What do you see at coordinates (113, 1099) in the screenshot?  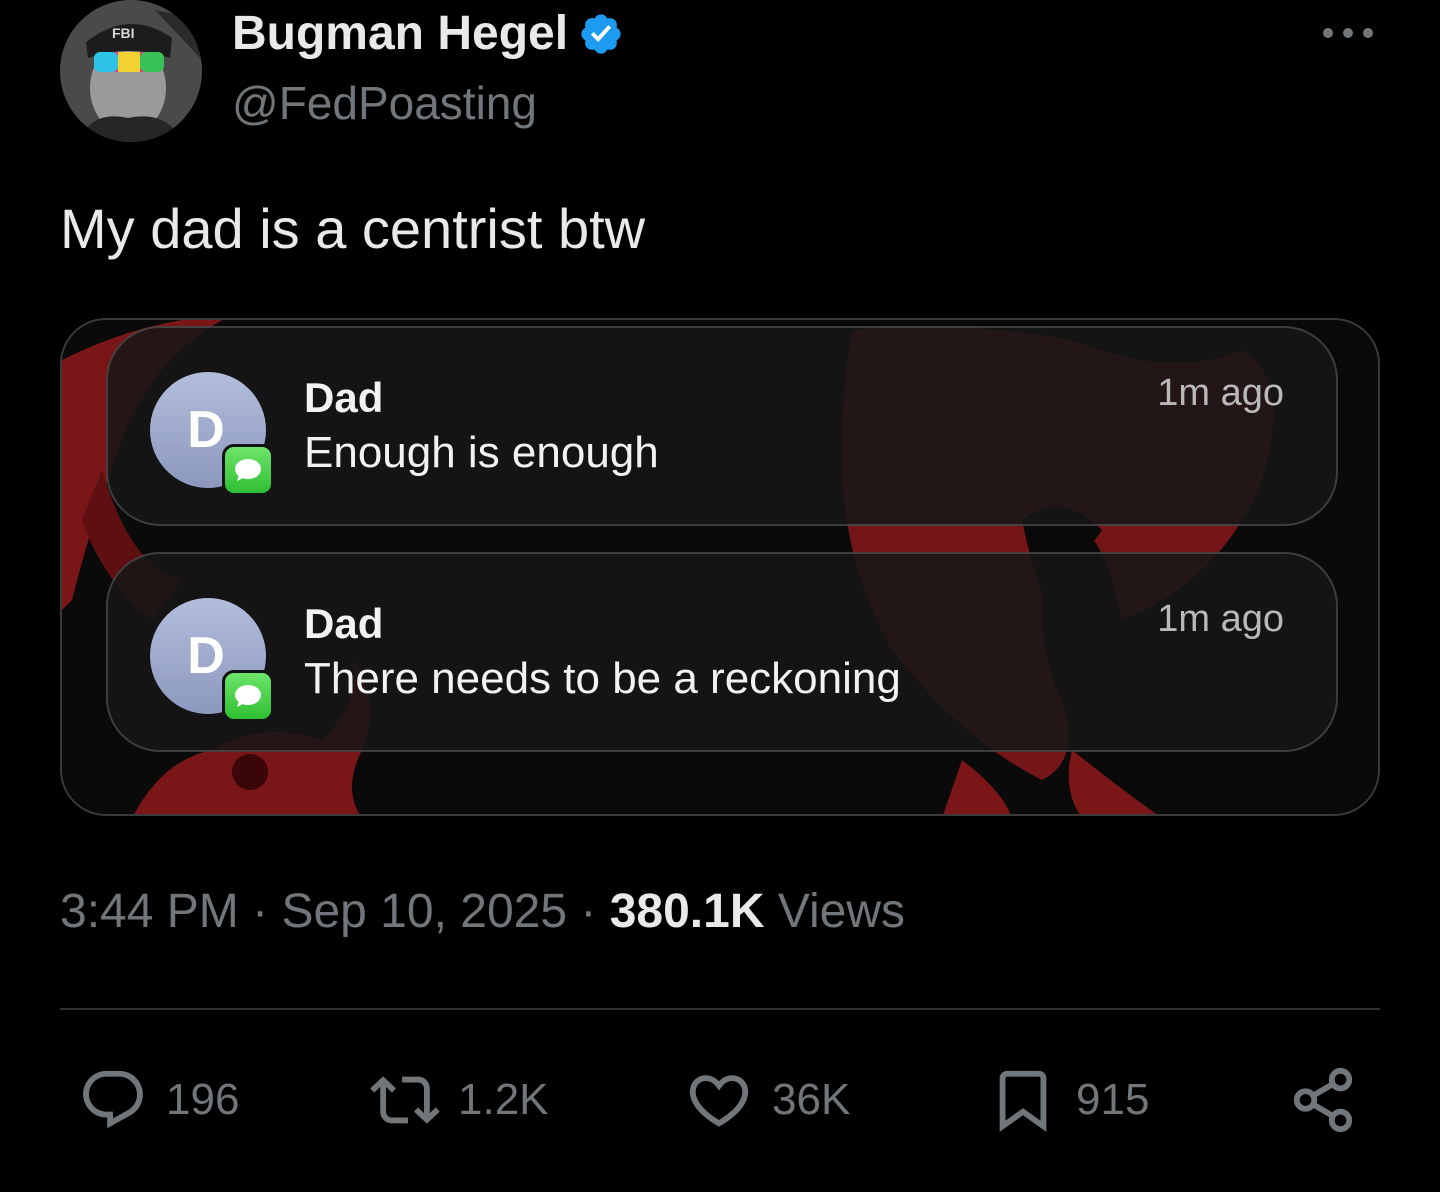 I see `reply-icon` at bounding box center [113, 1099].